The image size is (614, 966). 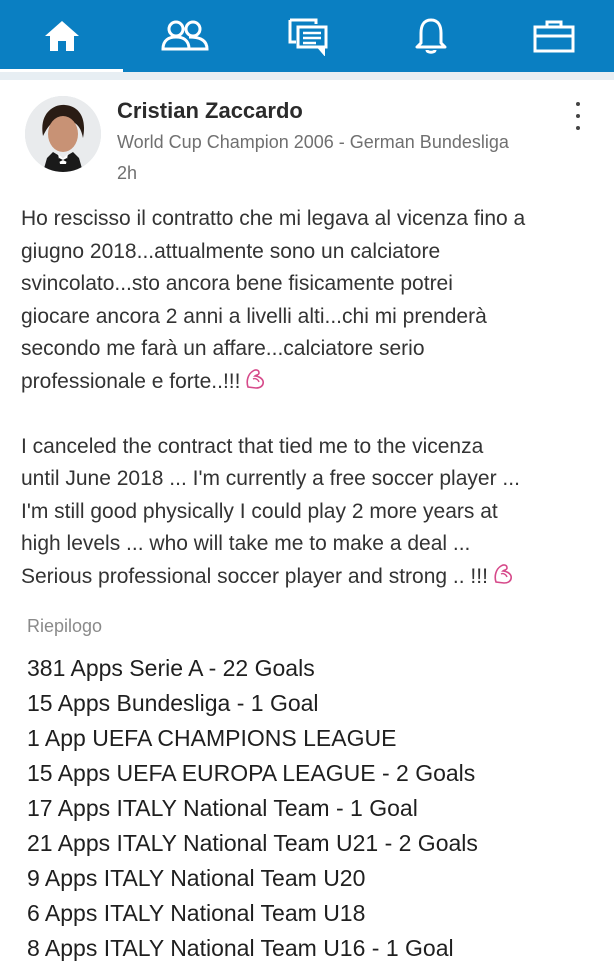 What do you see at coordinates (578, 116) in the screenshot?
I see `more-options-icon` at bounding box center [578, 116].